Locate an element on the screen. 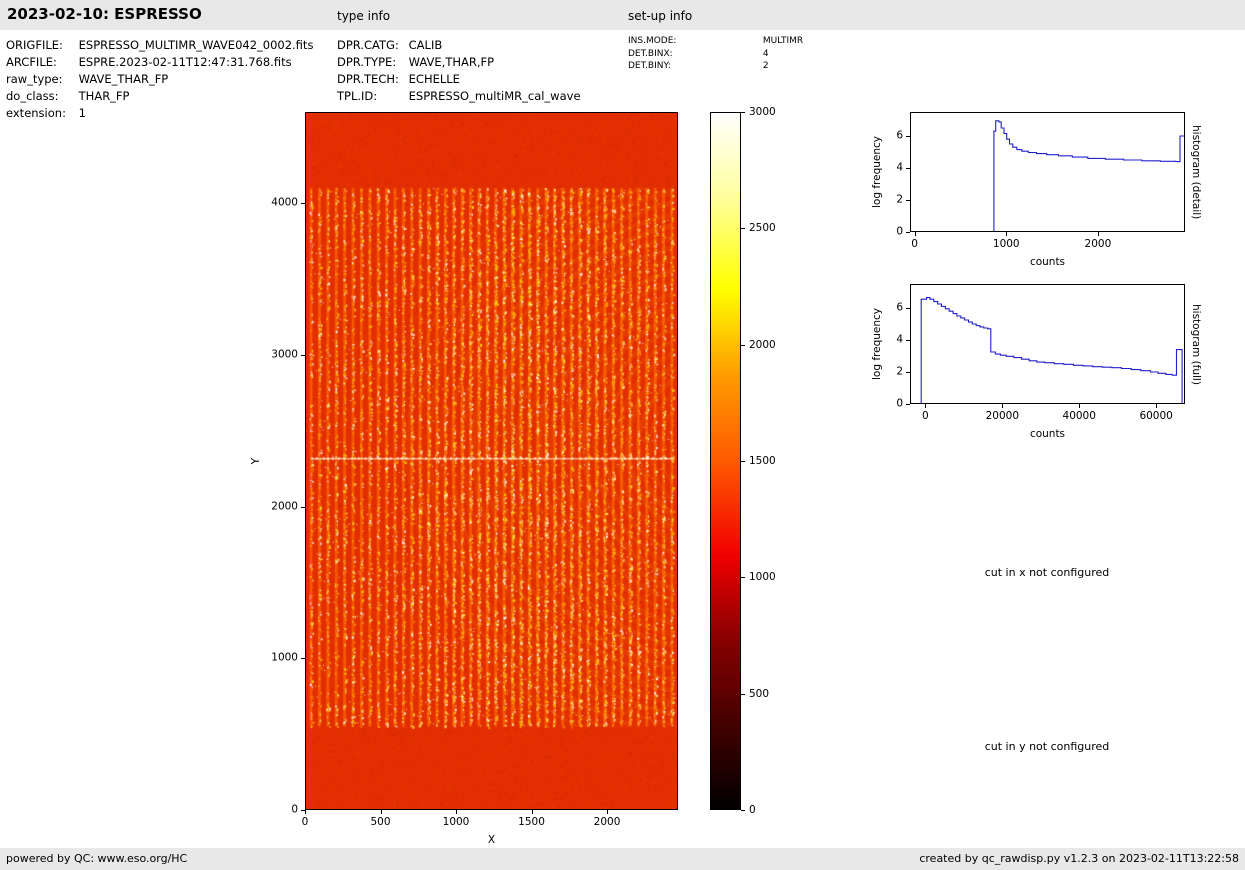  meta-label: extension: is located at coordinates (36, 113).